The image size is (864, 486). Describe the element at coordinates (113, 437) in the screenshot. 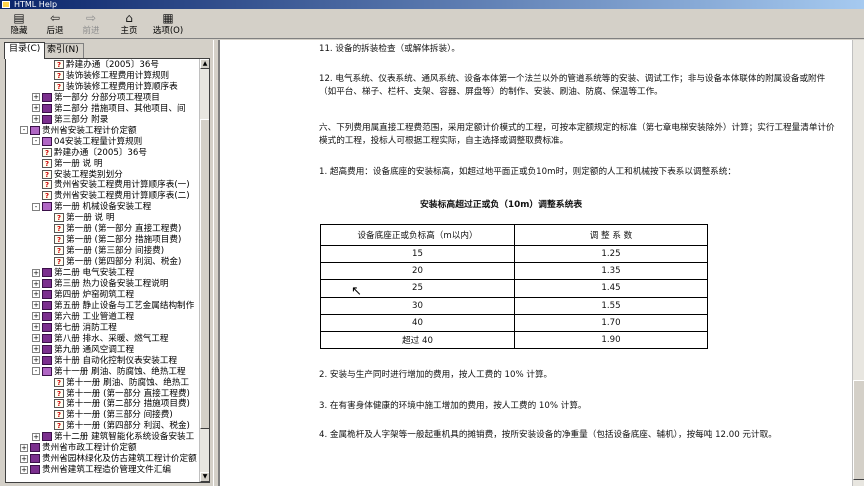

I see `tree-node: + 第十二册 建筑智能化系统设备安装工` at that location.